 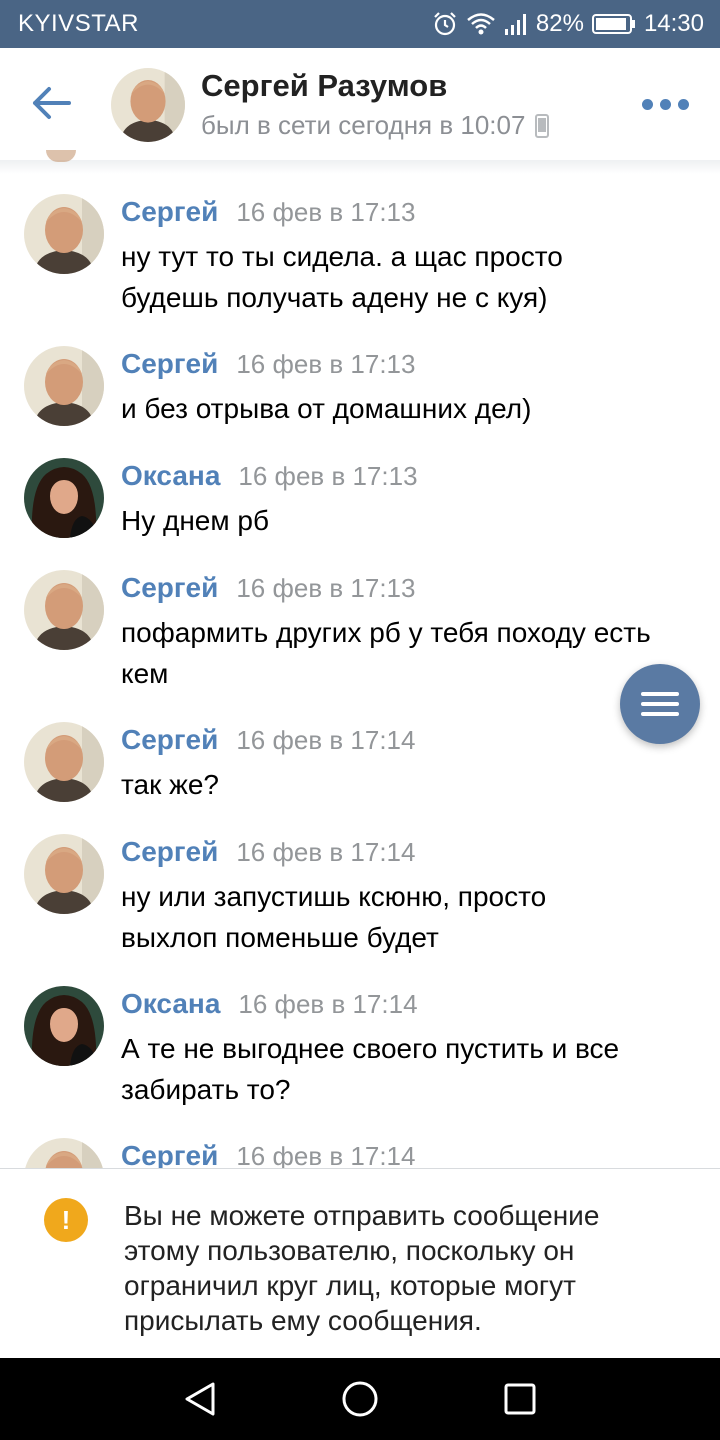 I want to click on message-line: так же?, so click(x=170, y=784).